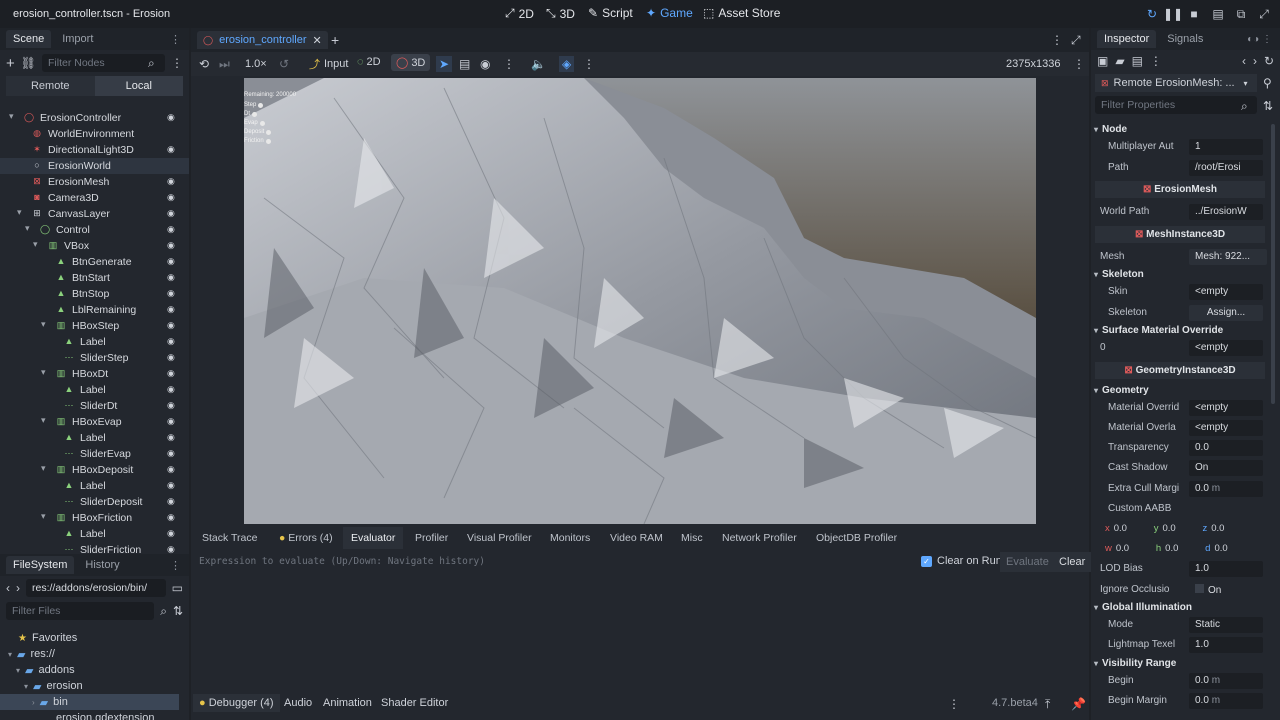  What do you see at coordinates (570, 538) in the screenshot?
I see `tab-monitors: Monitors` at bounding box center [570, 538].